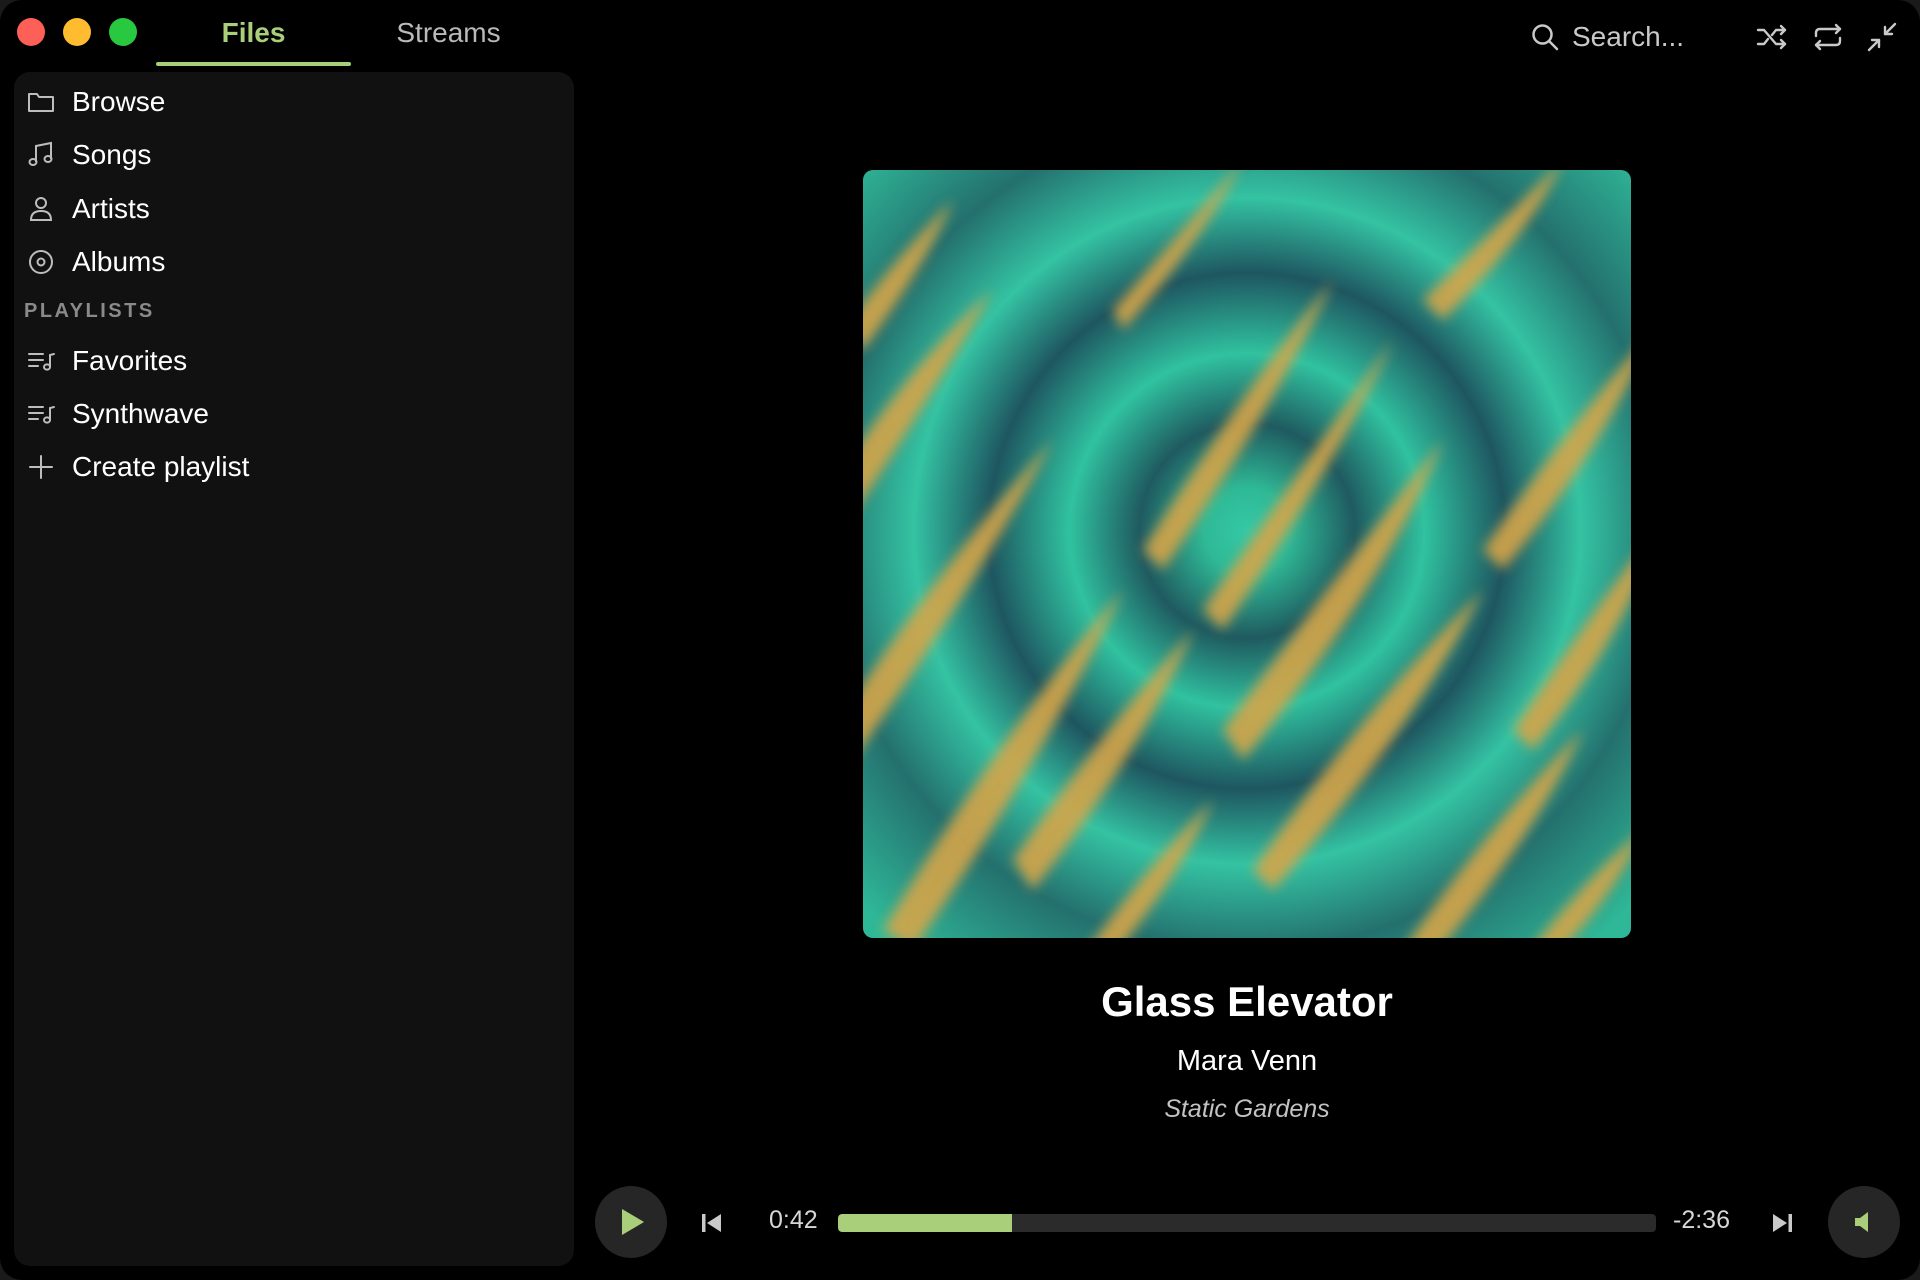  I want to click on sidebar-item-label: Synthwave, so click(140, 413).